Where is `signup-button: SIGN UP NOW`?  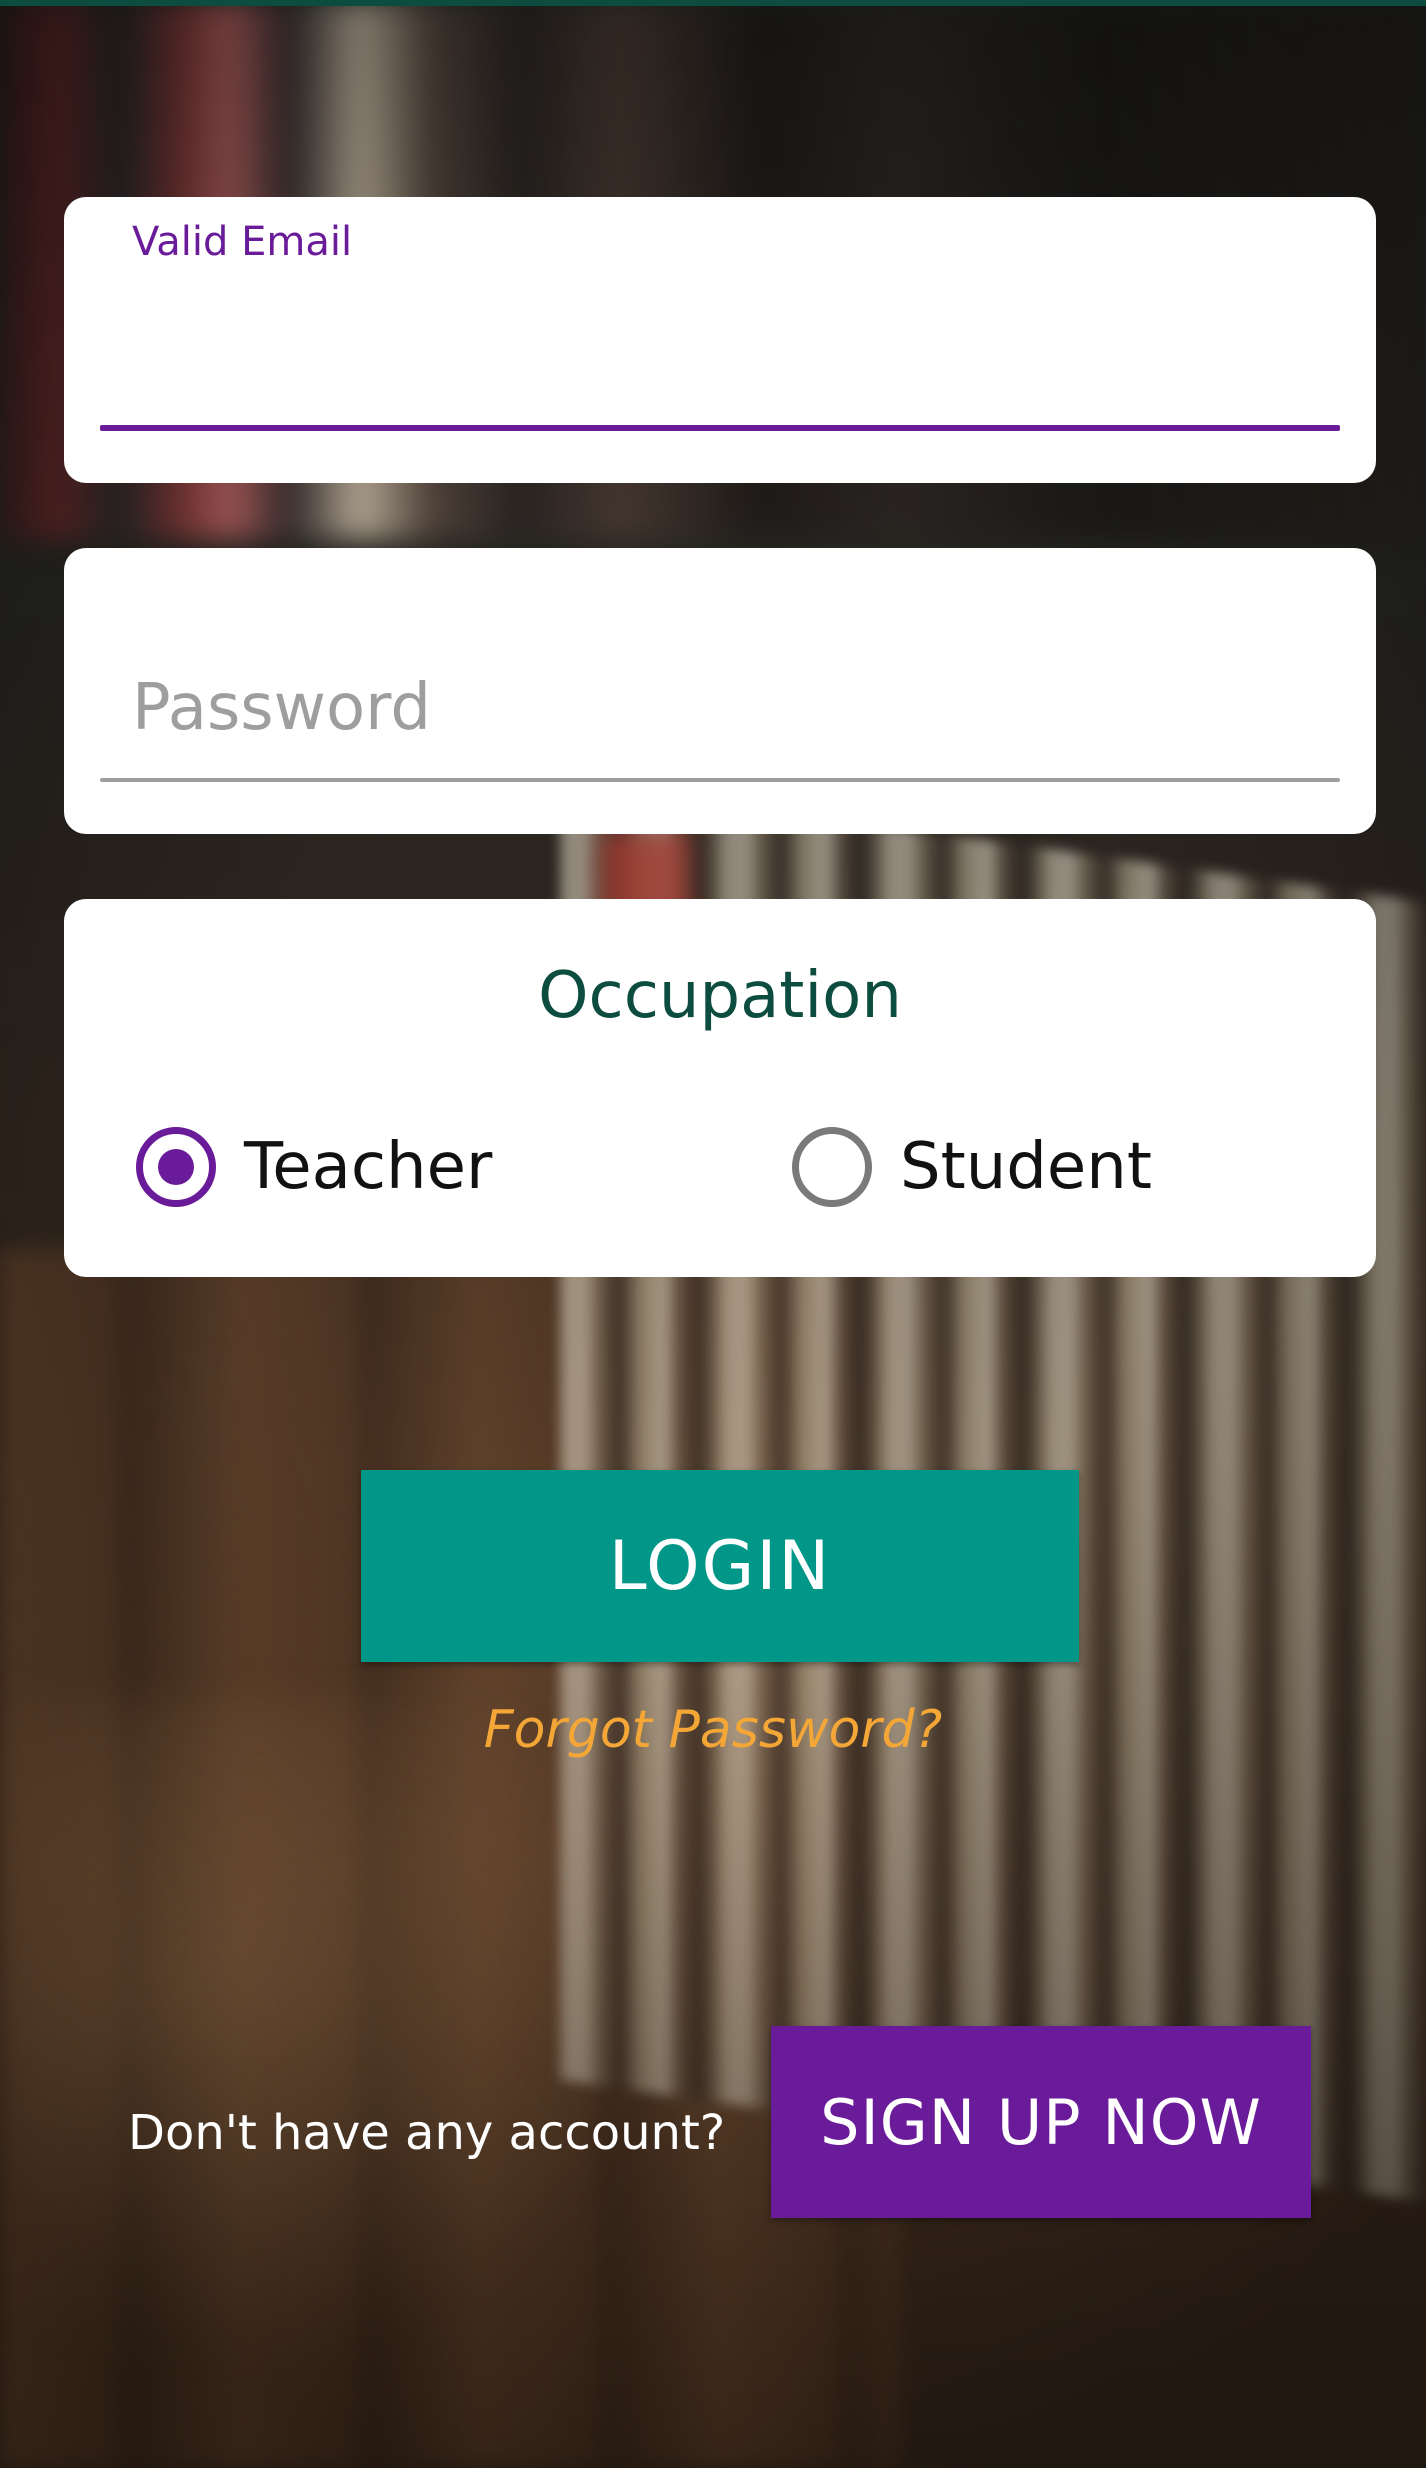 signup-button: SIGN UP NOW is located at coordinates (1041, 2122).